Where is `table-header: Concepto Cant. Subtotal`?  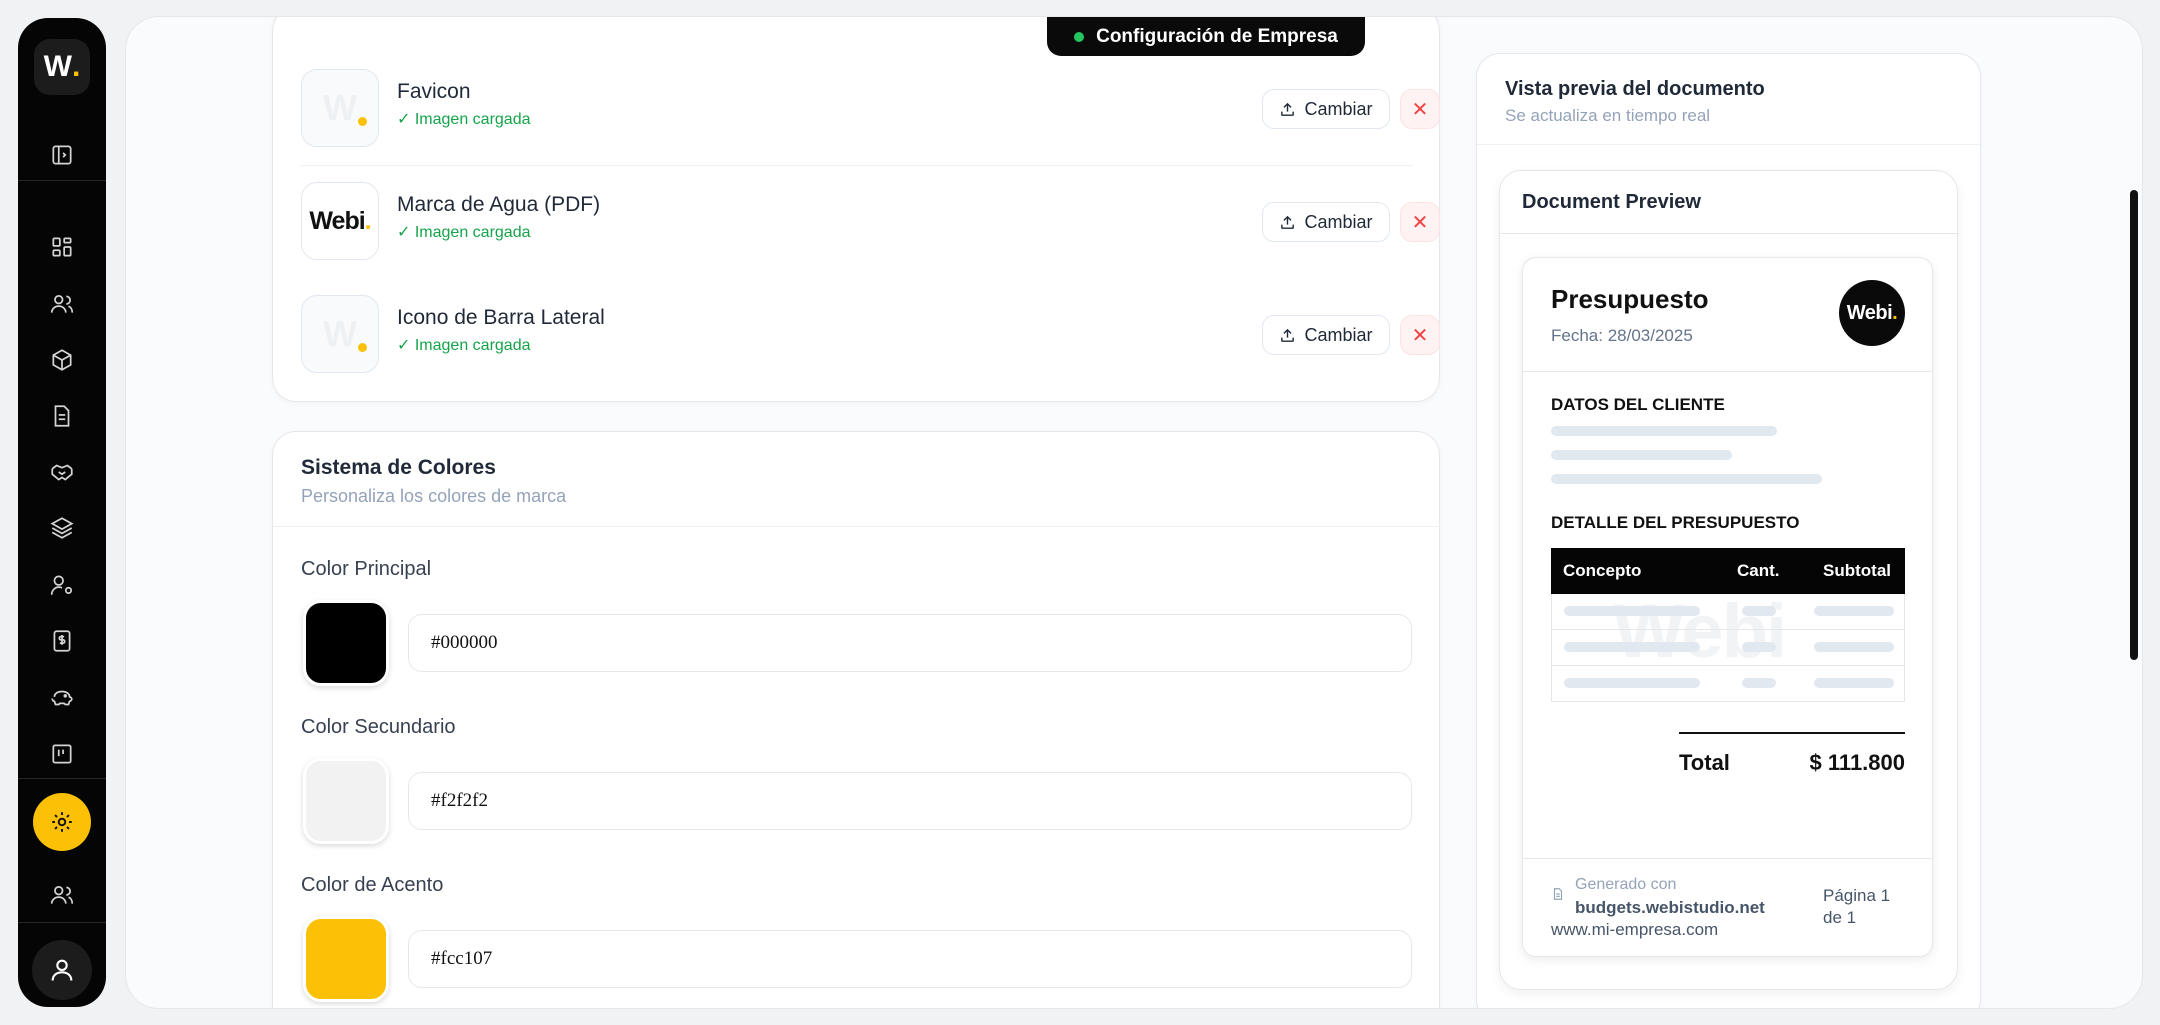
table-header: Concepto Cant. Subtotal is located at coordinates (1728, 571).